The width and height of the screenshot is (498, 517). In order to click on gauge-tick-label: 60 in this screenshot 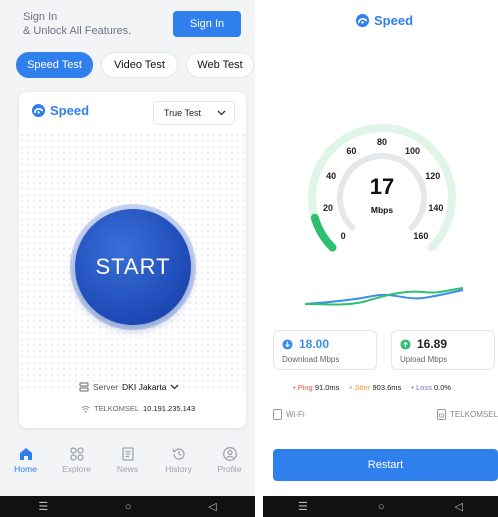, I will do `click(351, 151)`.